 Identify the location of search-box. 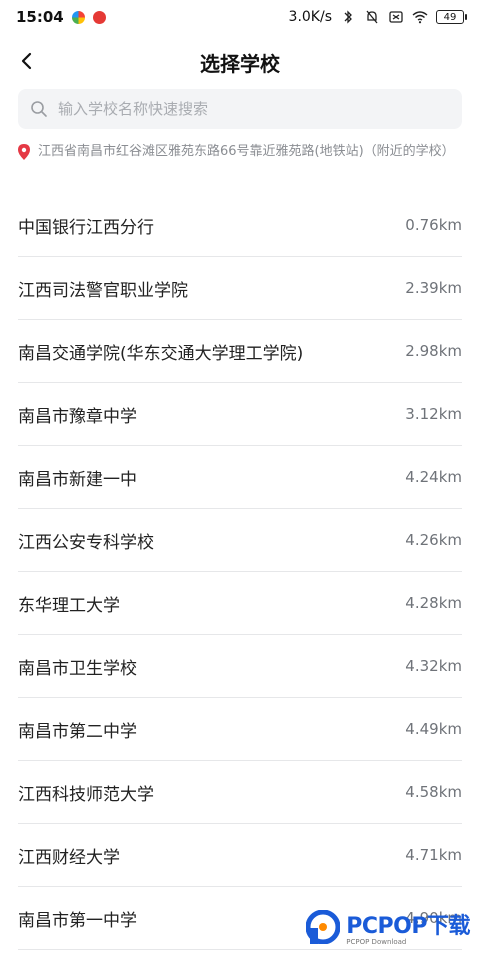
(240, 109).